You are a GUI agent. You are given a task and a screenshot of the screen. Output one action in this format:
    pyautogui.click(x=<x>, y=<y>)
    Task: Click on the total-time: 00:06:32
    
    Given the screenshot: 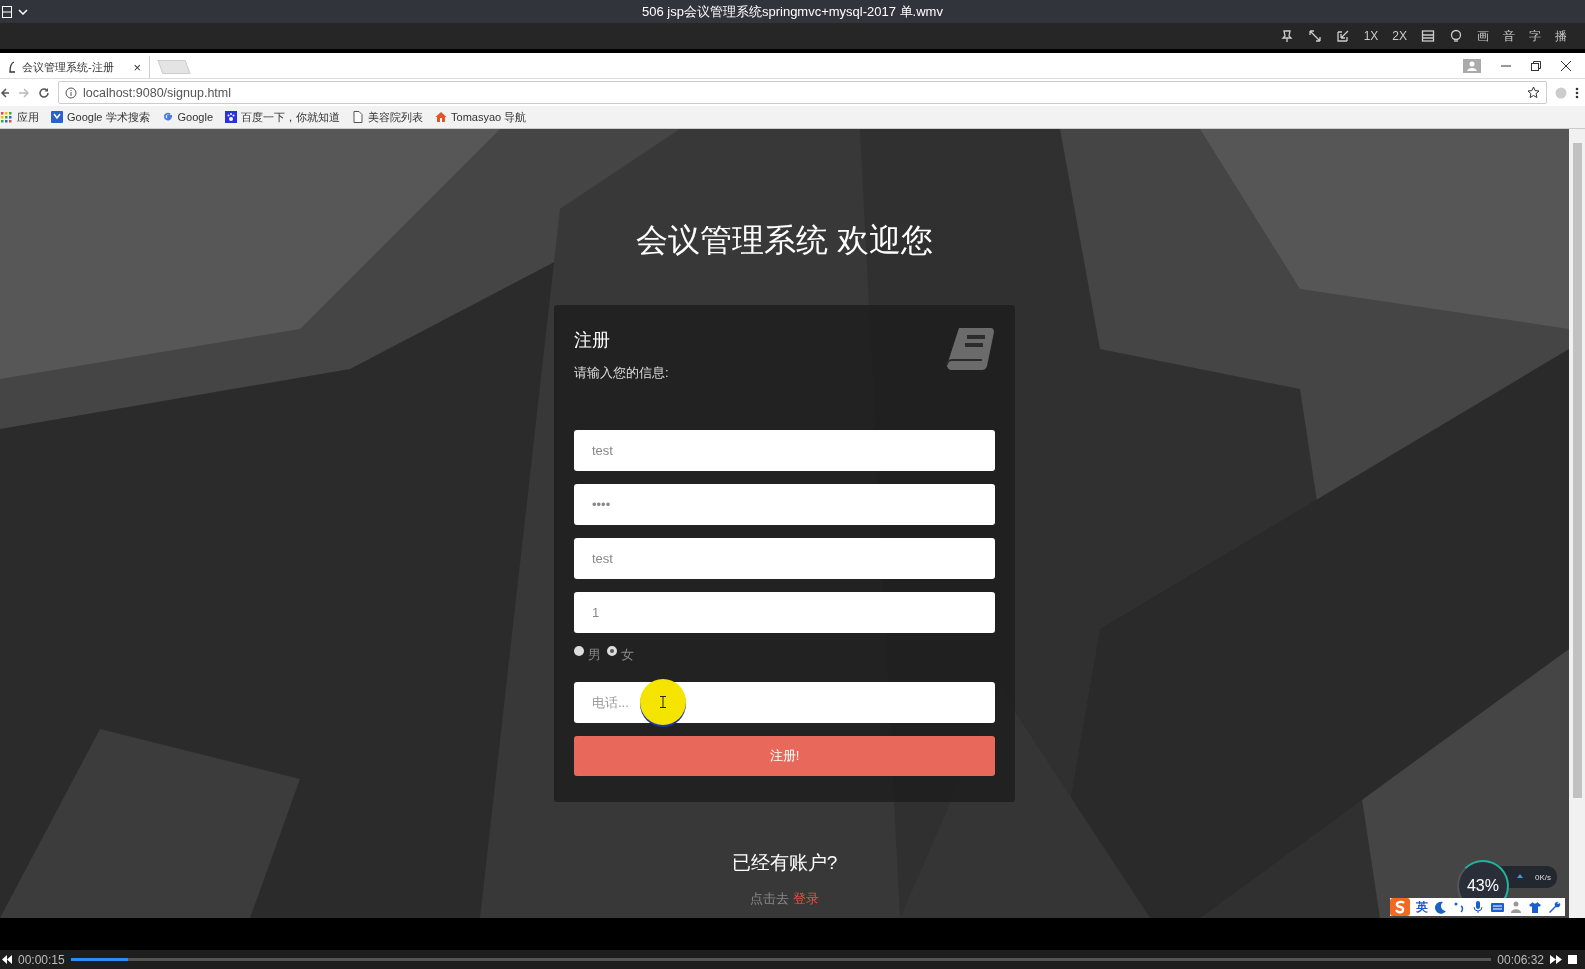 What is the action you would take?
    pyautogui.click(x=1520, y=959)
    